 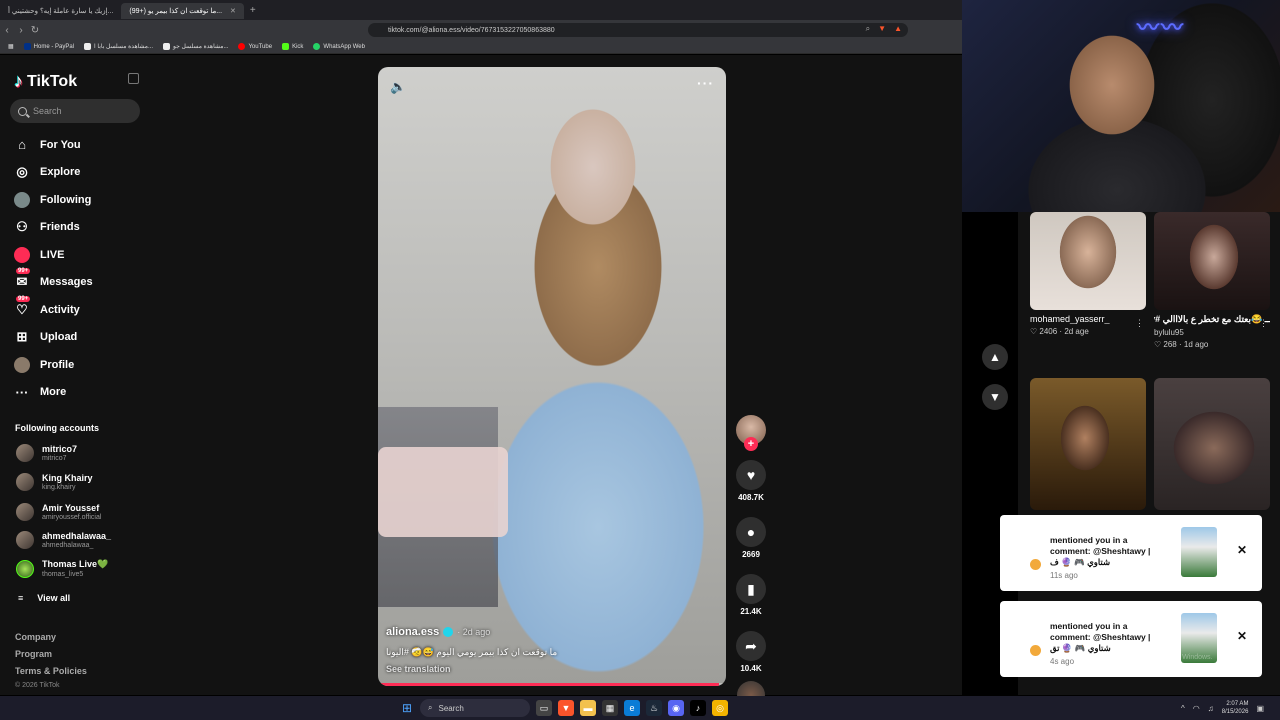 What do you see at coordinates (47, 111) in the screenshot?
I see `search-placeholder: Search` at bounding box center [47, 111].